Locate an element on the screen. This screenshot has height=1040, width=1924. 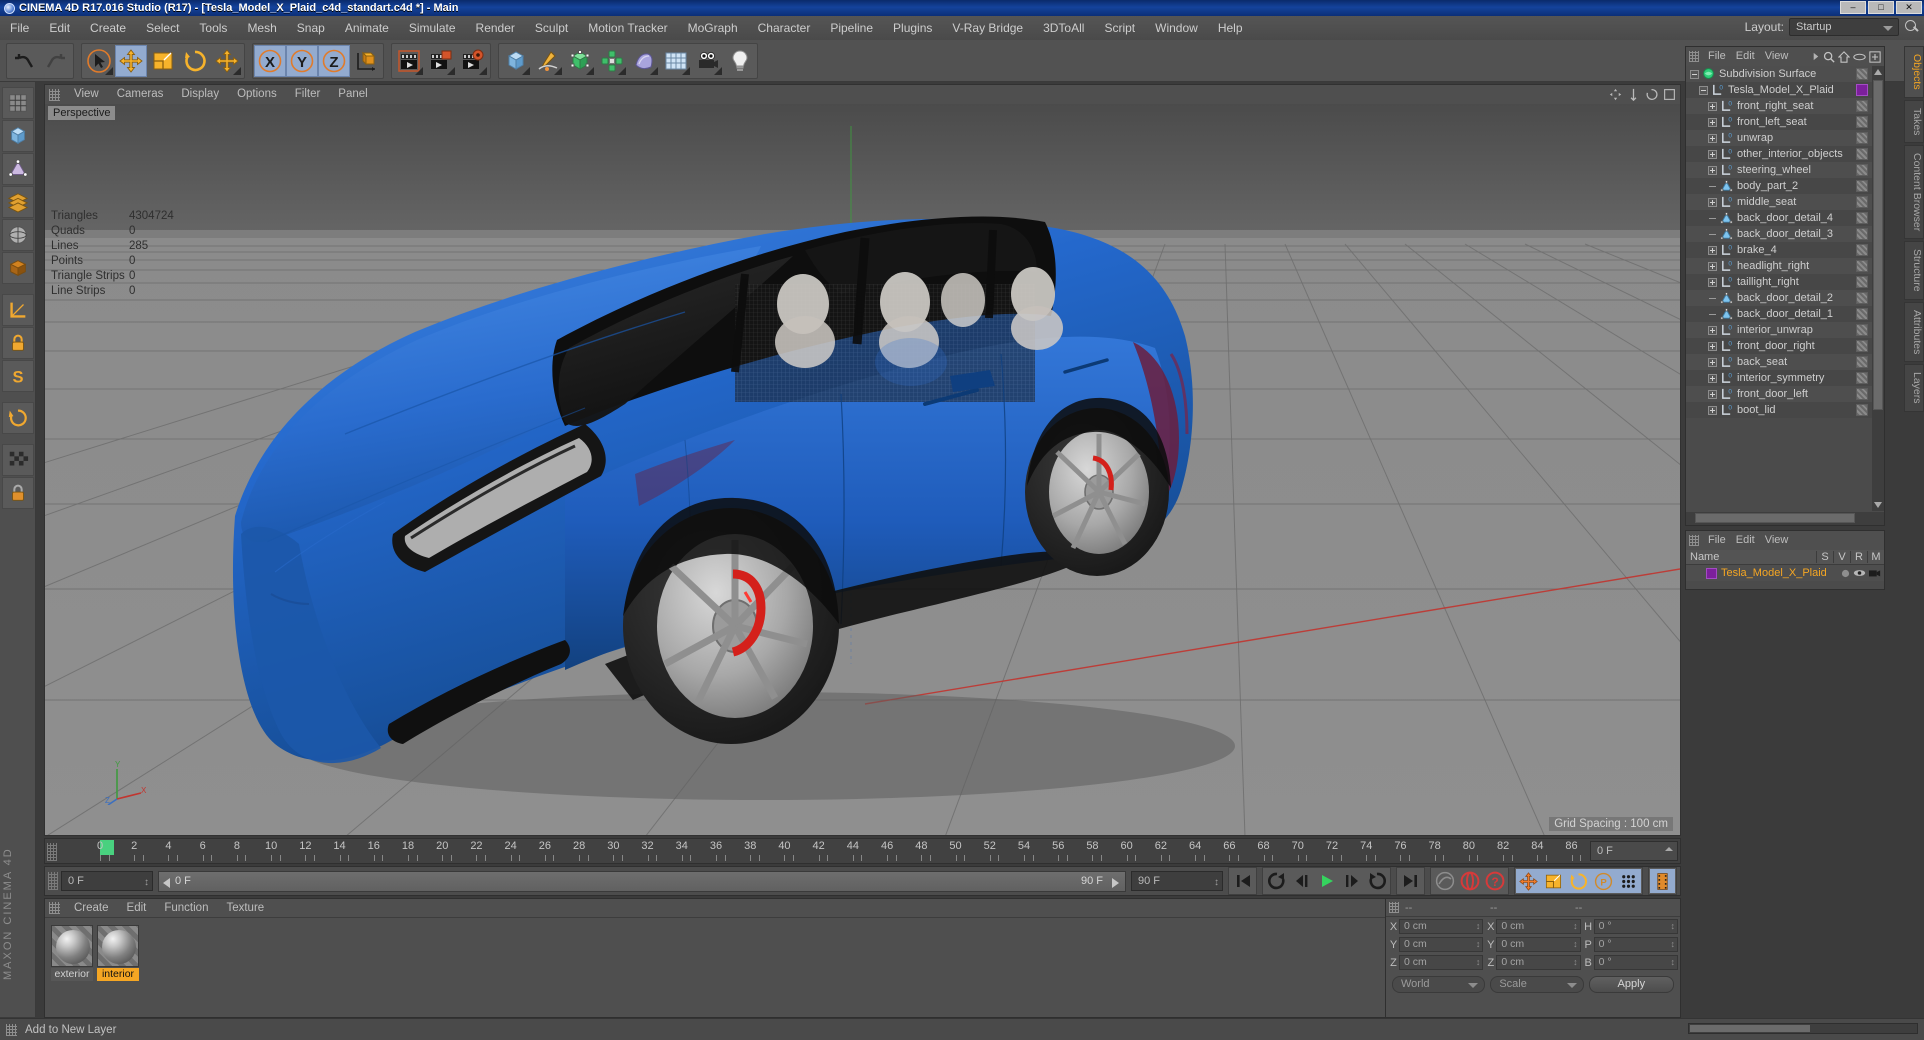
texture-mode-button is located at coordinates (18, 268).